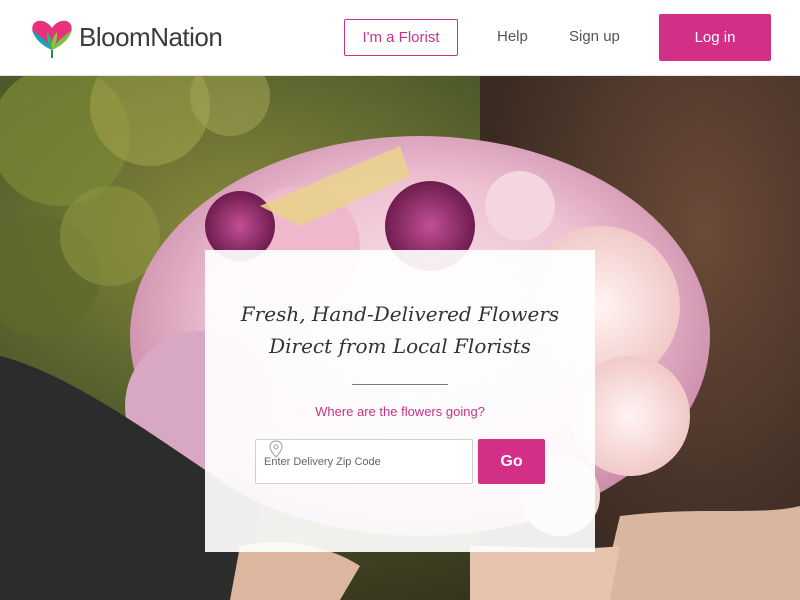  Describe the element at coordinates (52, 39) in the screenshot. I see `heart-leaf-logo-icon` at that location.